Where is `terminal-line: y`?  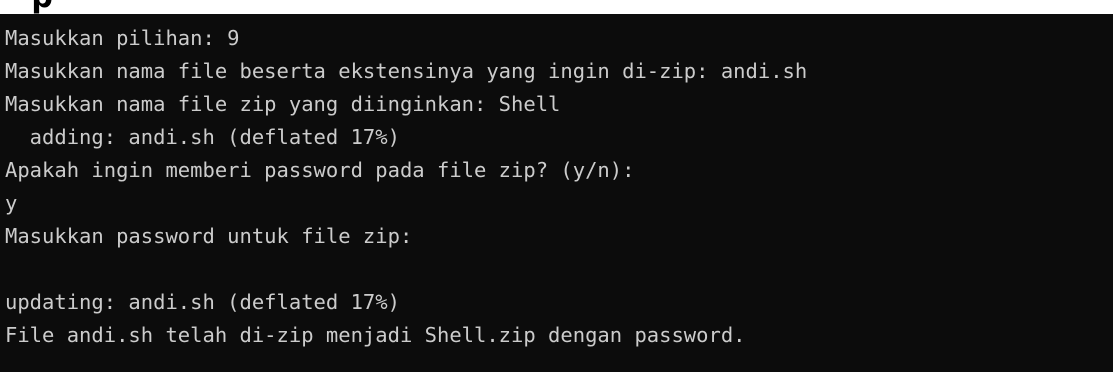 terminal-line: y is located at coordinates (11, 203).